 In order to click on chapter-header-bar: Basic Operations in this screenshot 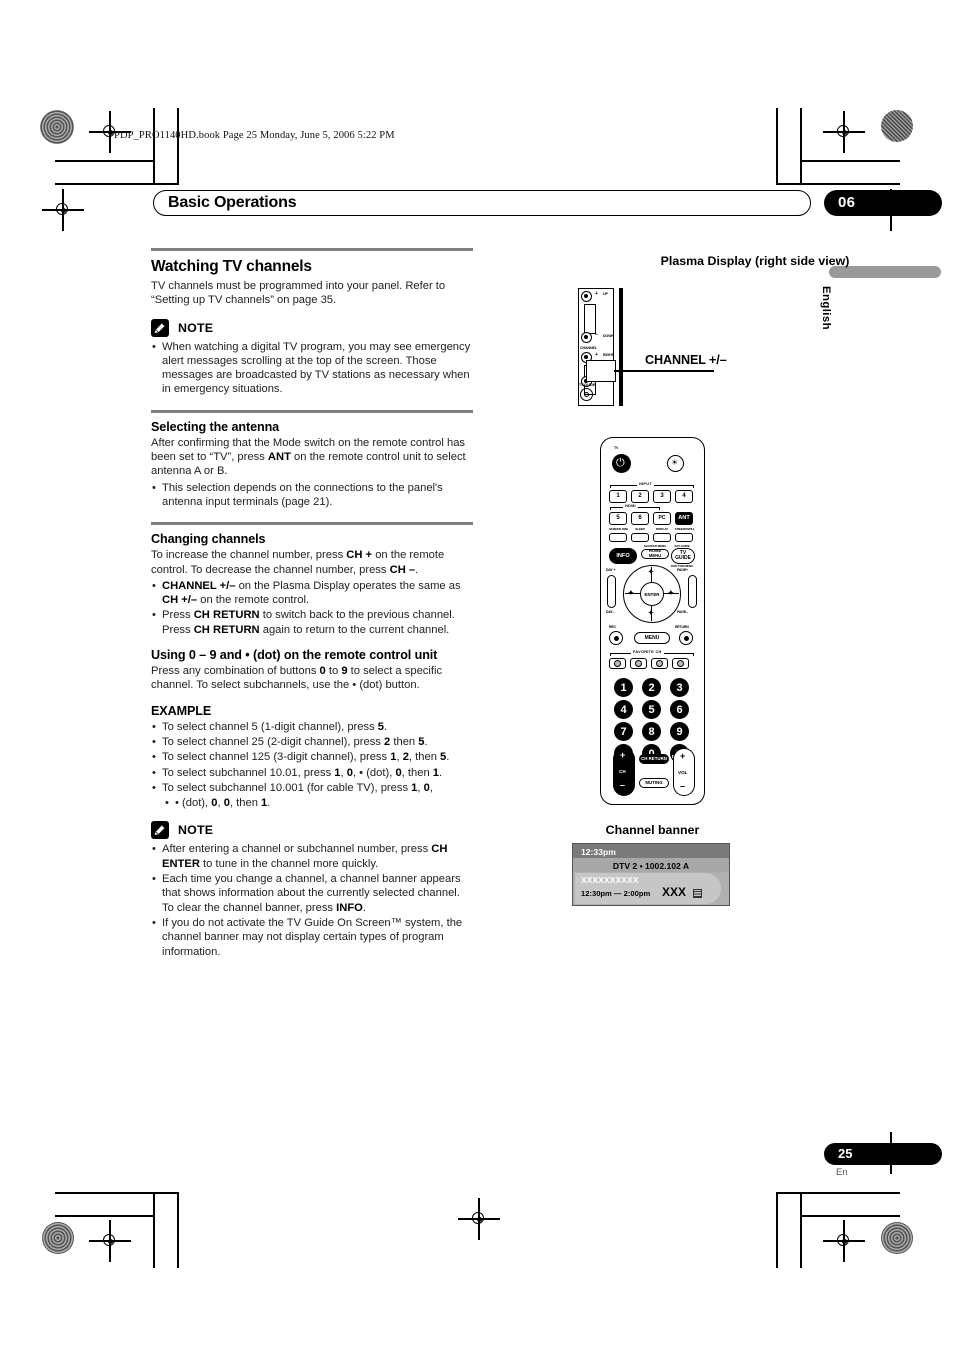, I will do `click(482, 203)`.